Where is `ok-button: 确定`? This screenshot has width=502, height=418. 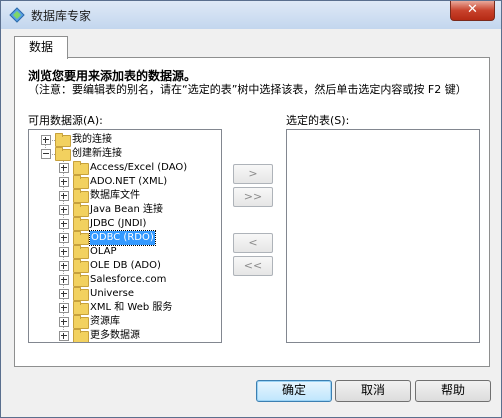
ok-button: 确定 is located at coordinates (294, 391).